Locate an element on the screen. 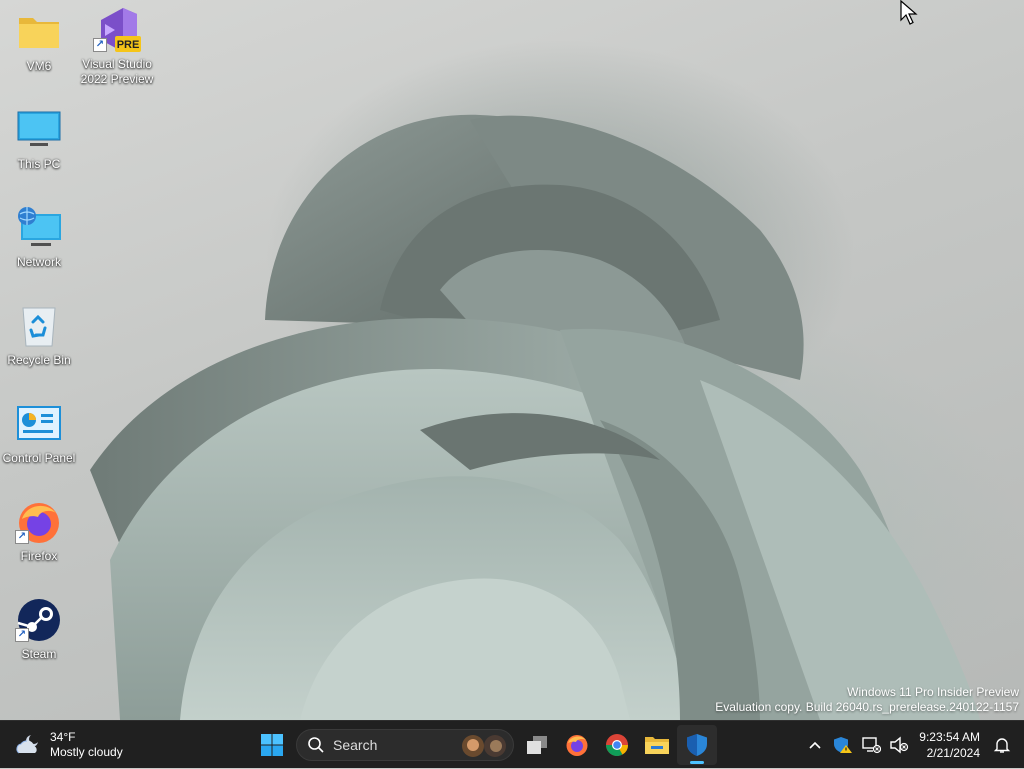 The height and width of the screenshot is (769, 1024). security-warning-icon is located at coordinates (843, 745).